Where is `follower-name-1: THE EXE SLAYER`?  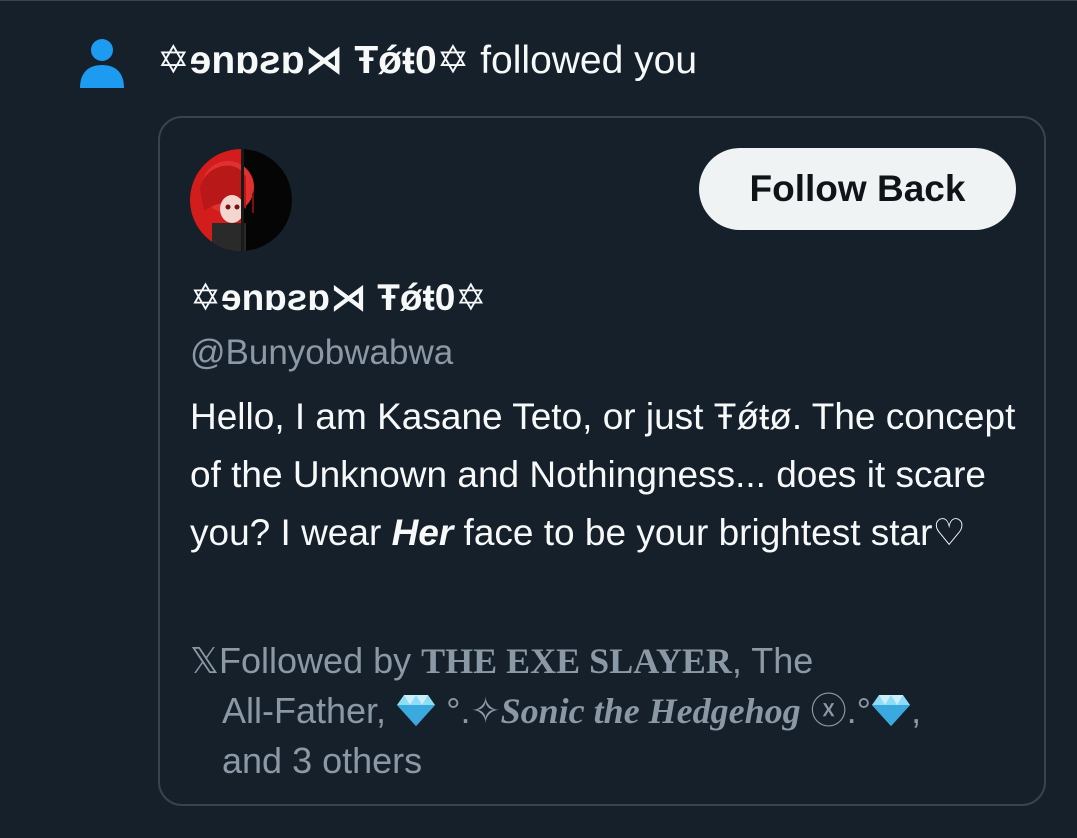 follower-name-1: THE EXE SLAYER is located at coordinates (576, 661).